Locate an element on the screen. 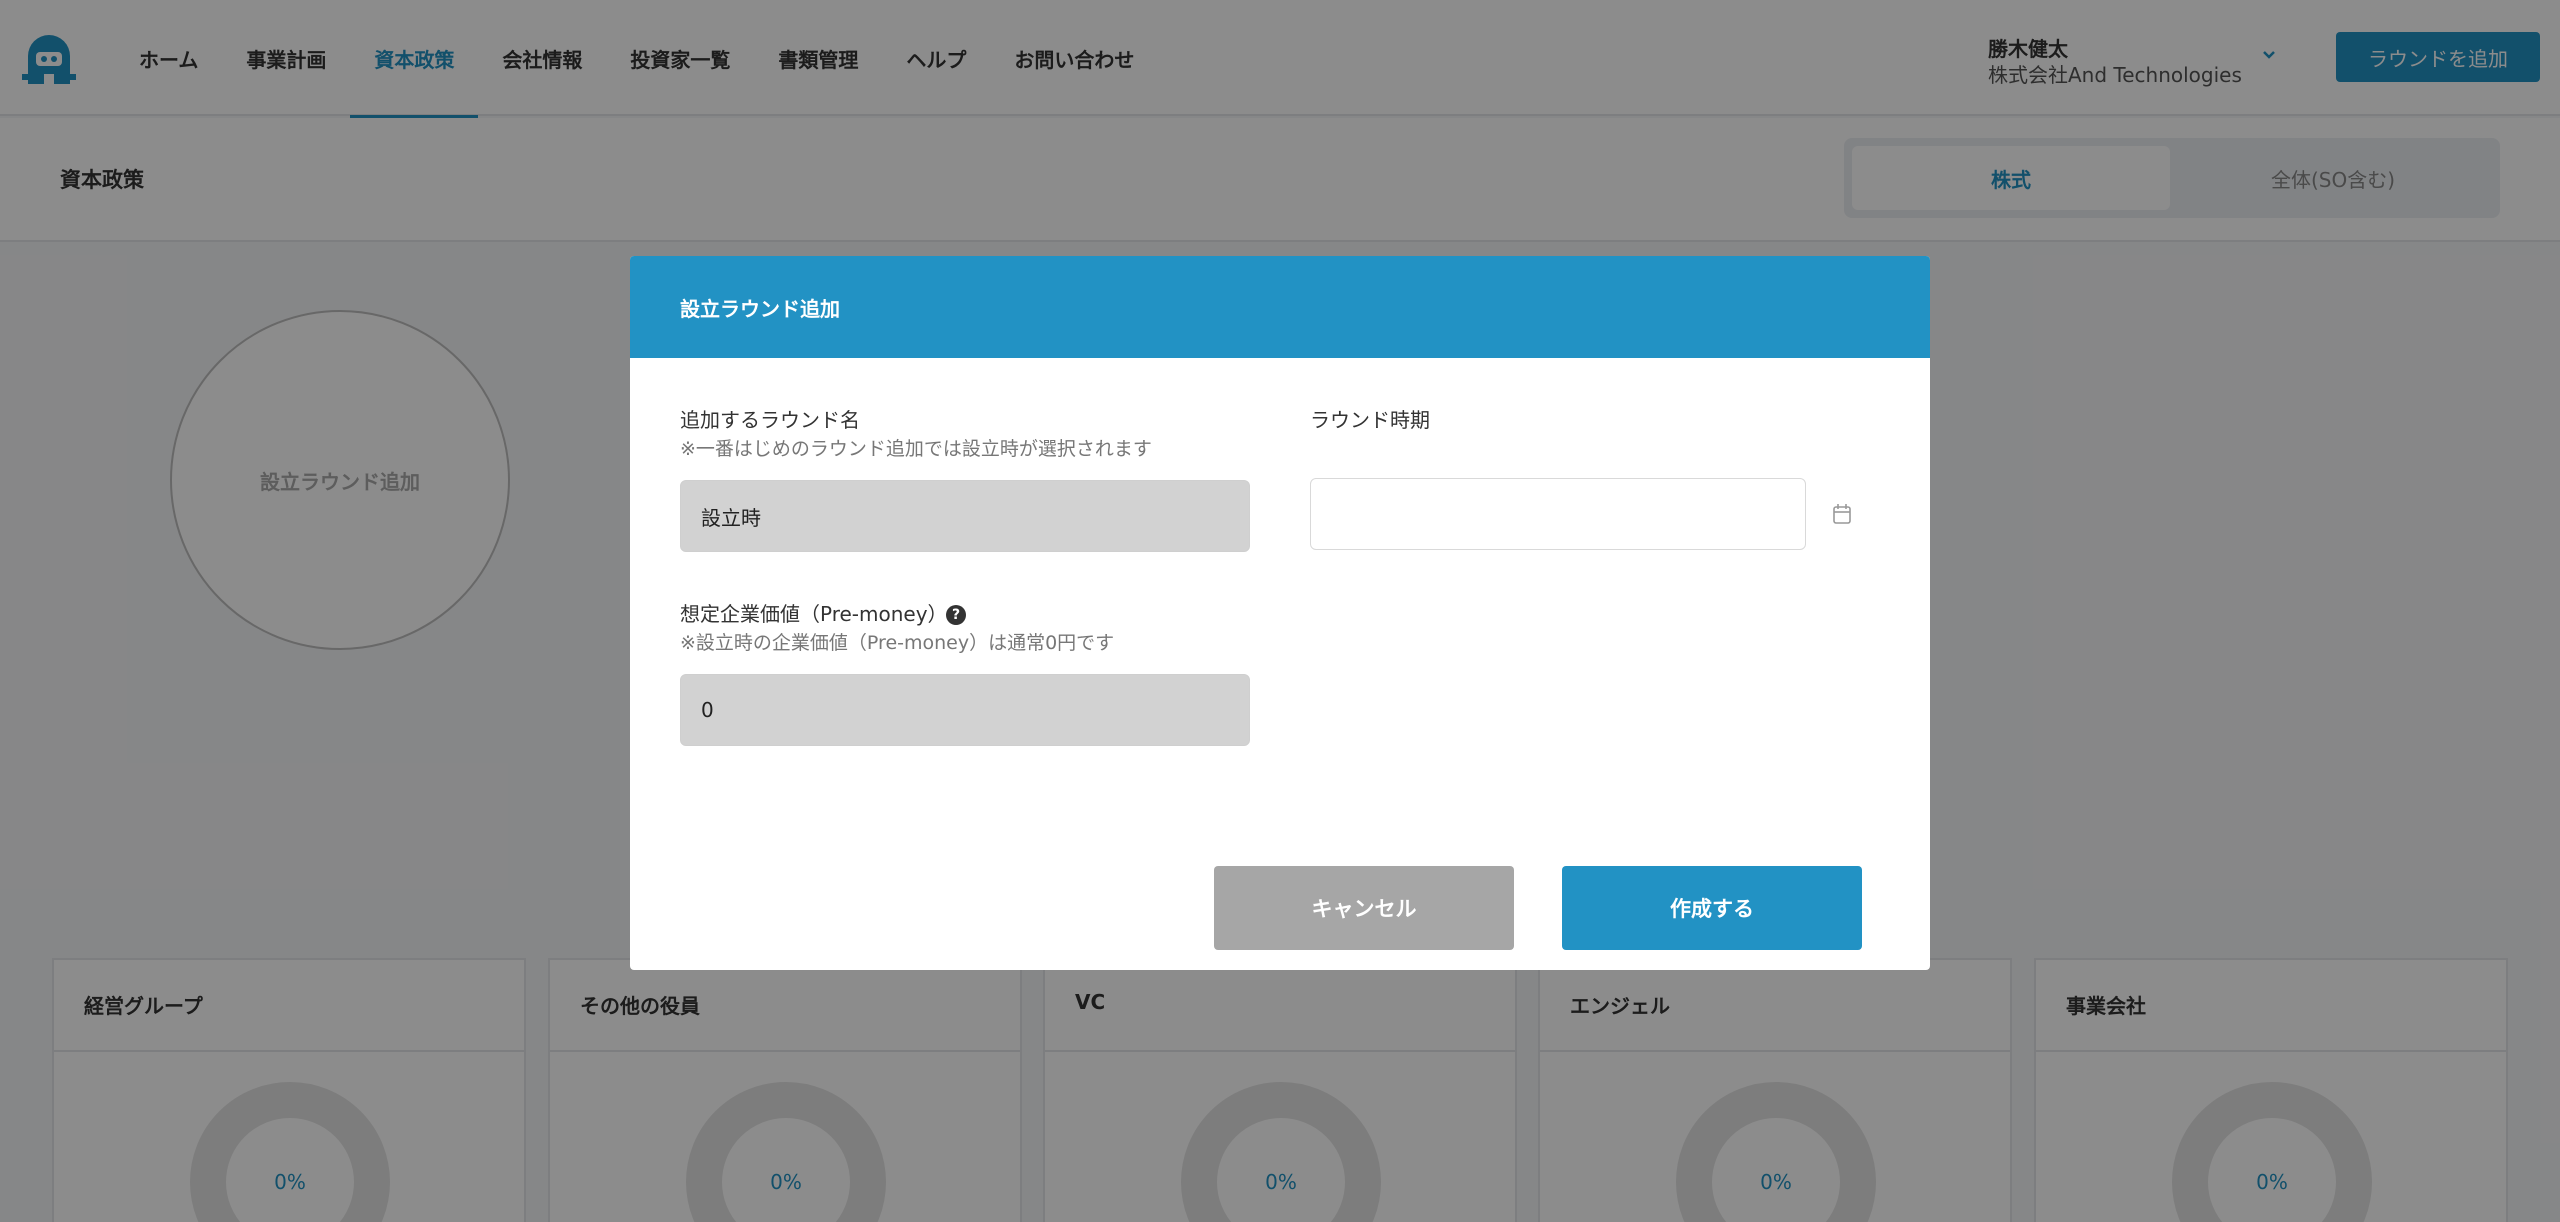 Image resolution: width=2560 pixels, height=1222 pixels. round-date-label: ラウンド時期 is located at coordinates (1370, 420).